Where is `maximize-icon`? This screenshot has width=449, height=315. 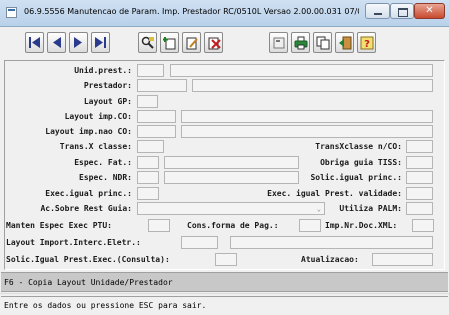 maximize-icon is located at coordinates (403, 12).